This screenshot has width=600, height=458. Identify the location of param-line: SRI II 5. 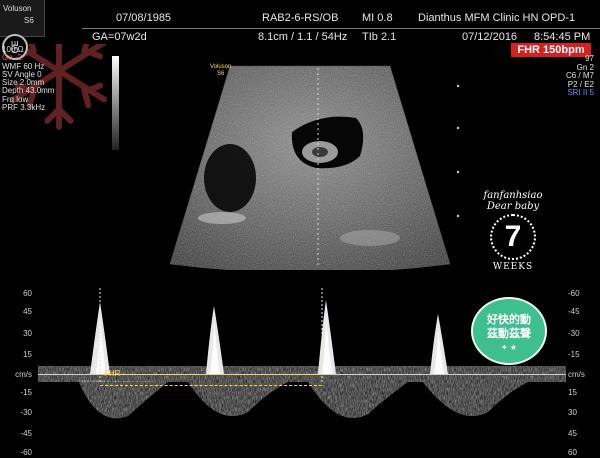
(580, 92).